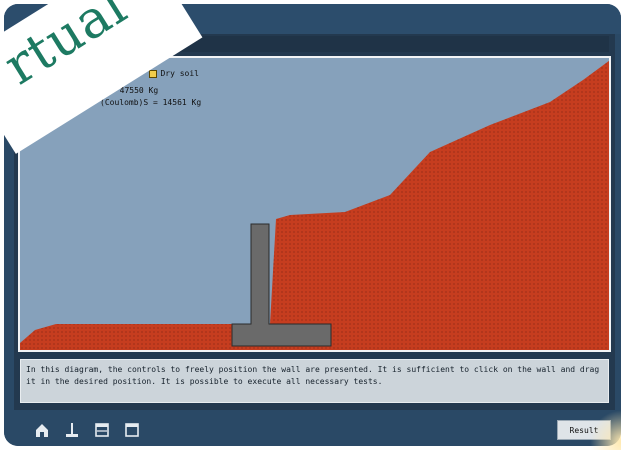 The height and width of the screenshot is (450, 621). Describe the element at coordinates (151, 102) in the screenshot. I see `calc-line-2: (Coulomb)S = 14561 Kg` at that location.